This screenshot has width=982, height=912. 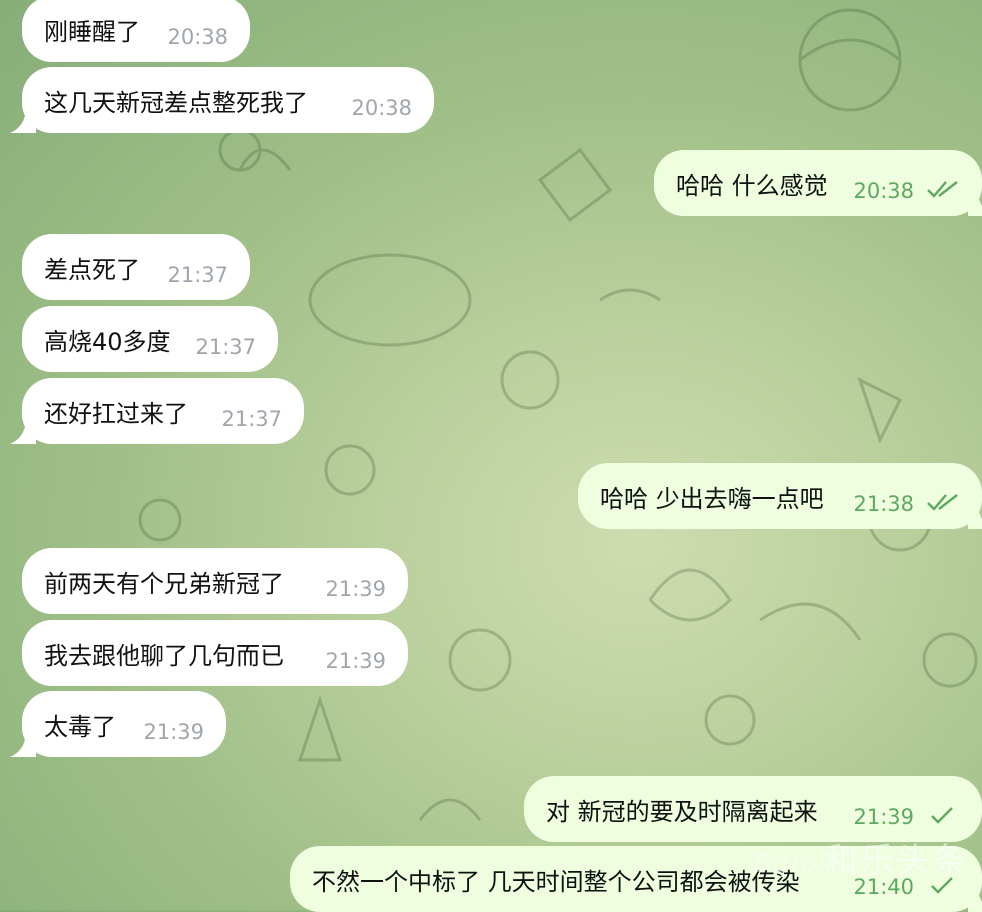 I want to click on message-text: 不然一个中标了 几天时间整个公司都会被传染, so click(x=556, y=881).